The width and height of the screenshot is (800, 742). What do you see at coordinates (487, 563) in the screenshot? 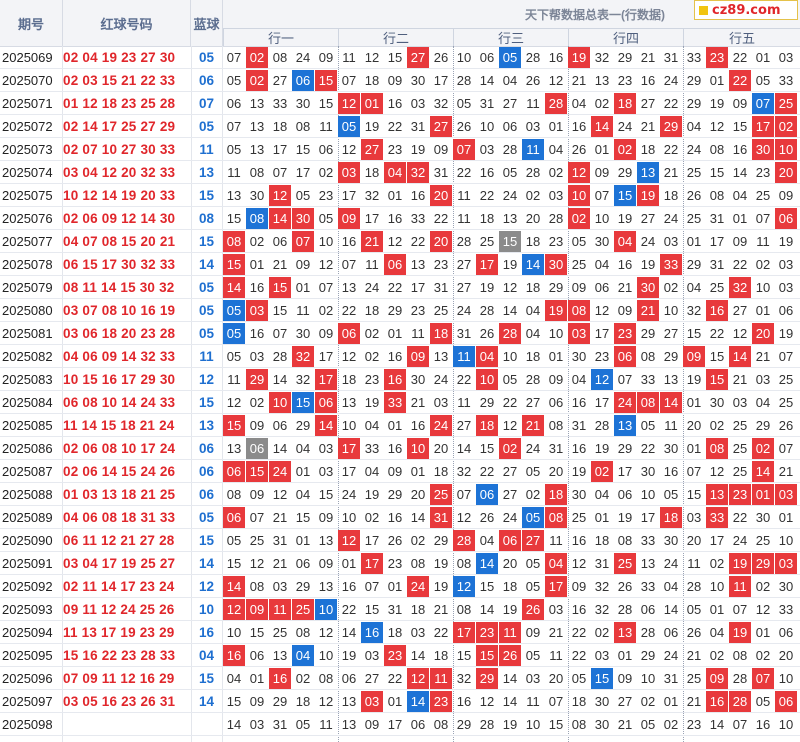
I see `number-cell-hit-blue: 14` at bounding box center [487, 563].